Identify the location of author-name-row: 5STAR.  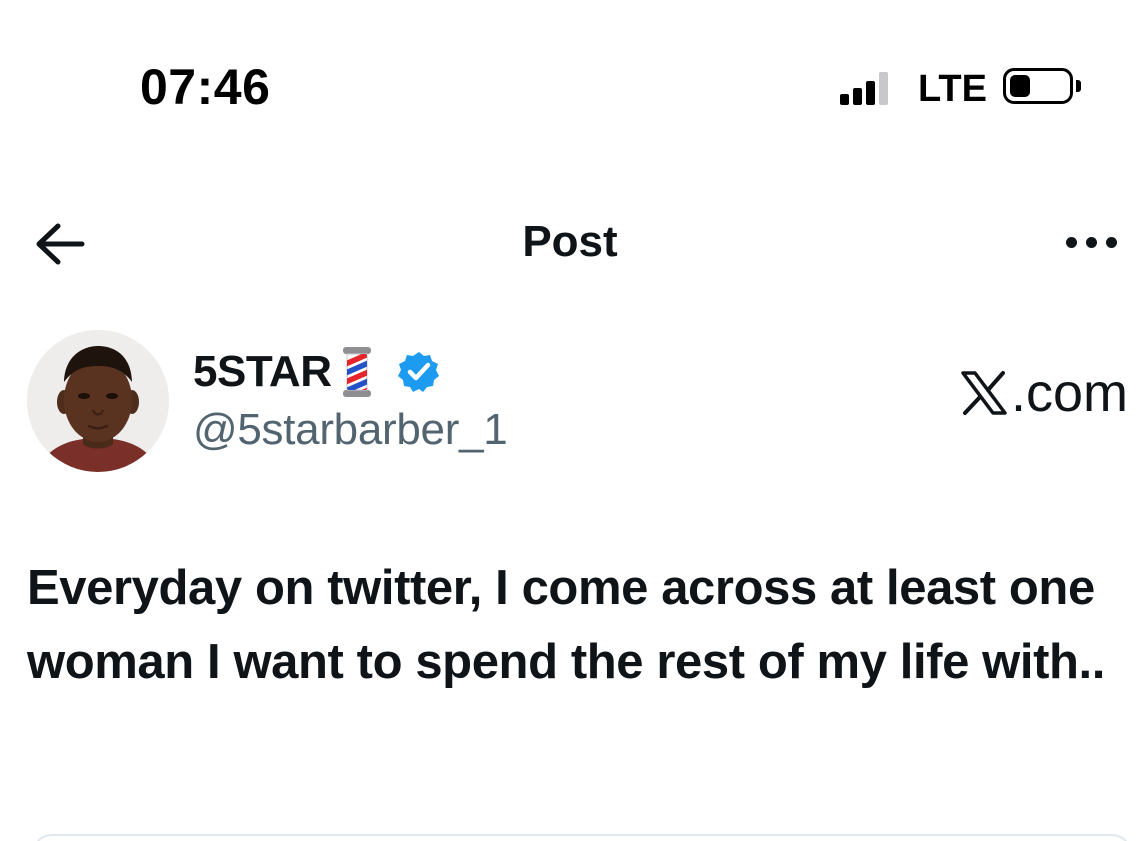
(317, 372).